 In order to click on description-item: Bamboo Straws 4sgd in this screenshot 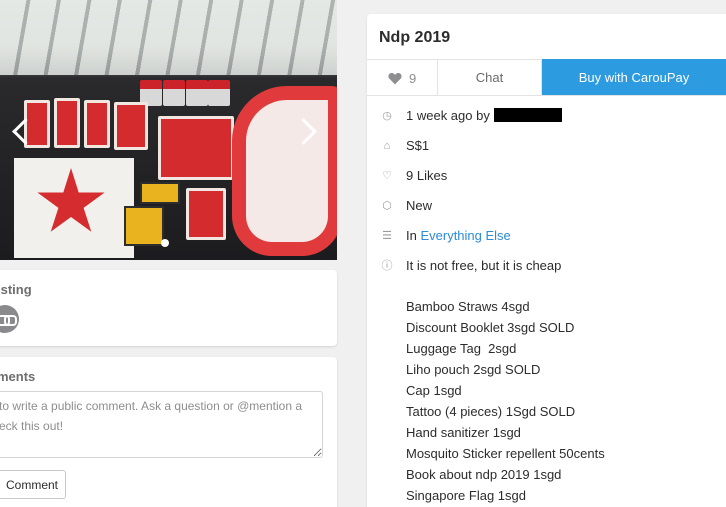, I will do `click(468, 306)`.